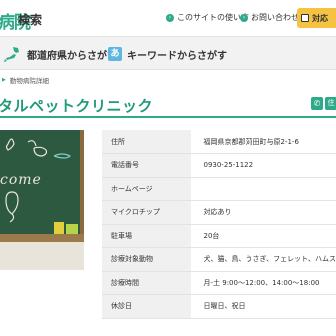  What do you see at coordinates (21, 180) in the screenshot?
I see `welcome-chalk-text: come` at bounding box center [21, 180].